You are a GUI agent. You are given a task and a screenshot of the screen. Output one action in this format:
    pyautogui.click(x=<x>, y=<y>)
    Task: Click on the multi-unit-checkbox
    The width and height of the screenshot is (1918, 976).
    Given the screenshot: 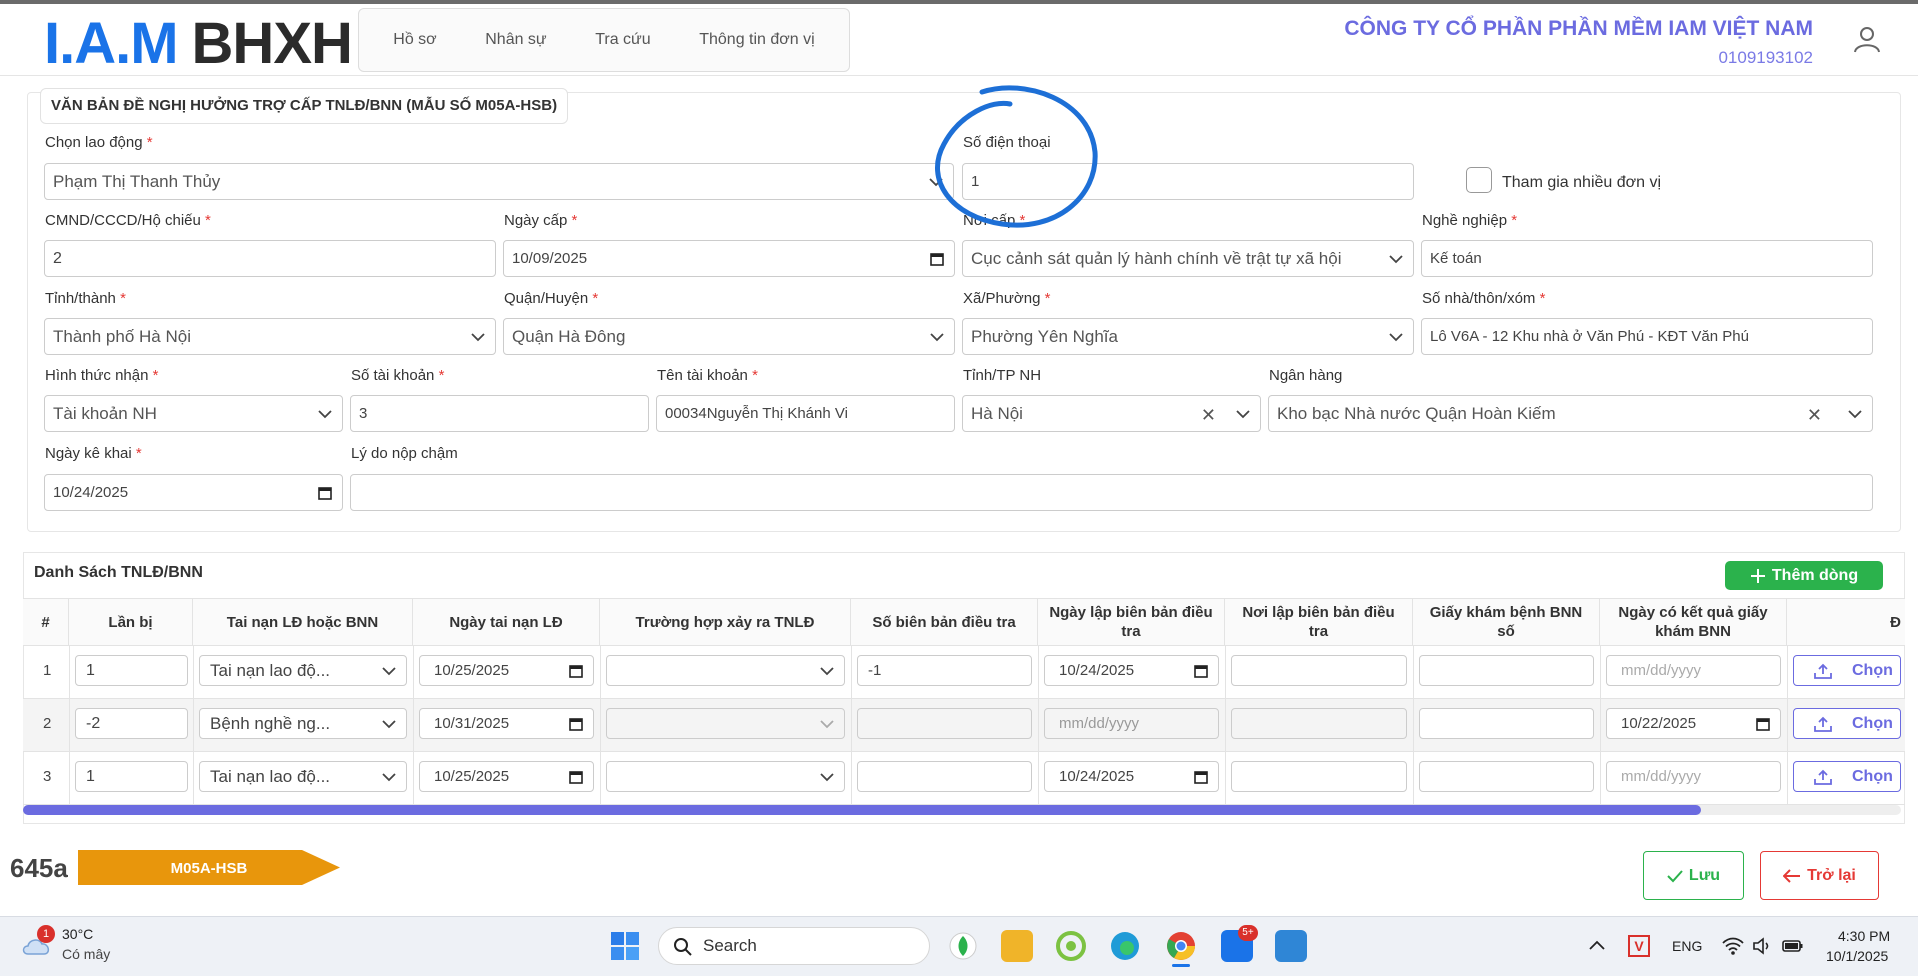 What is the action you would take?
    pyautogui.click(x=1479, y=180)
    